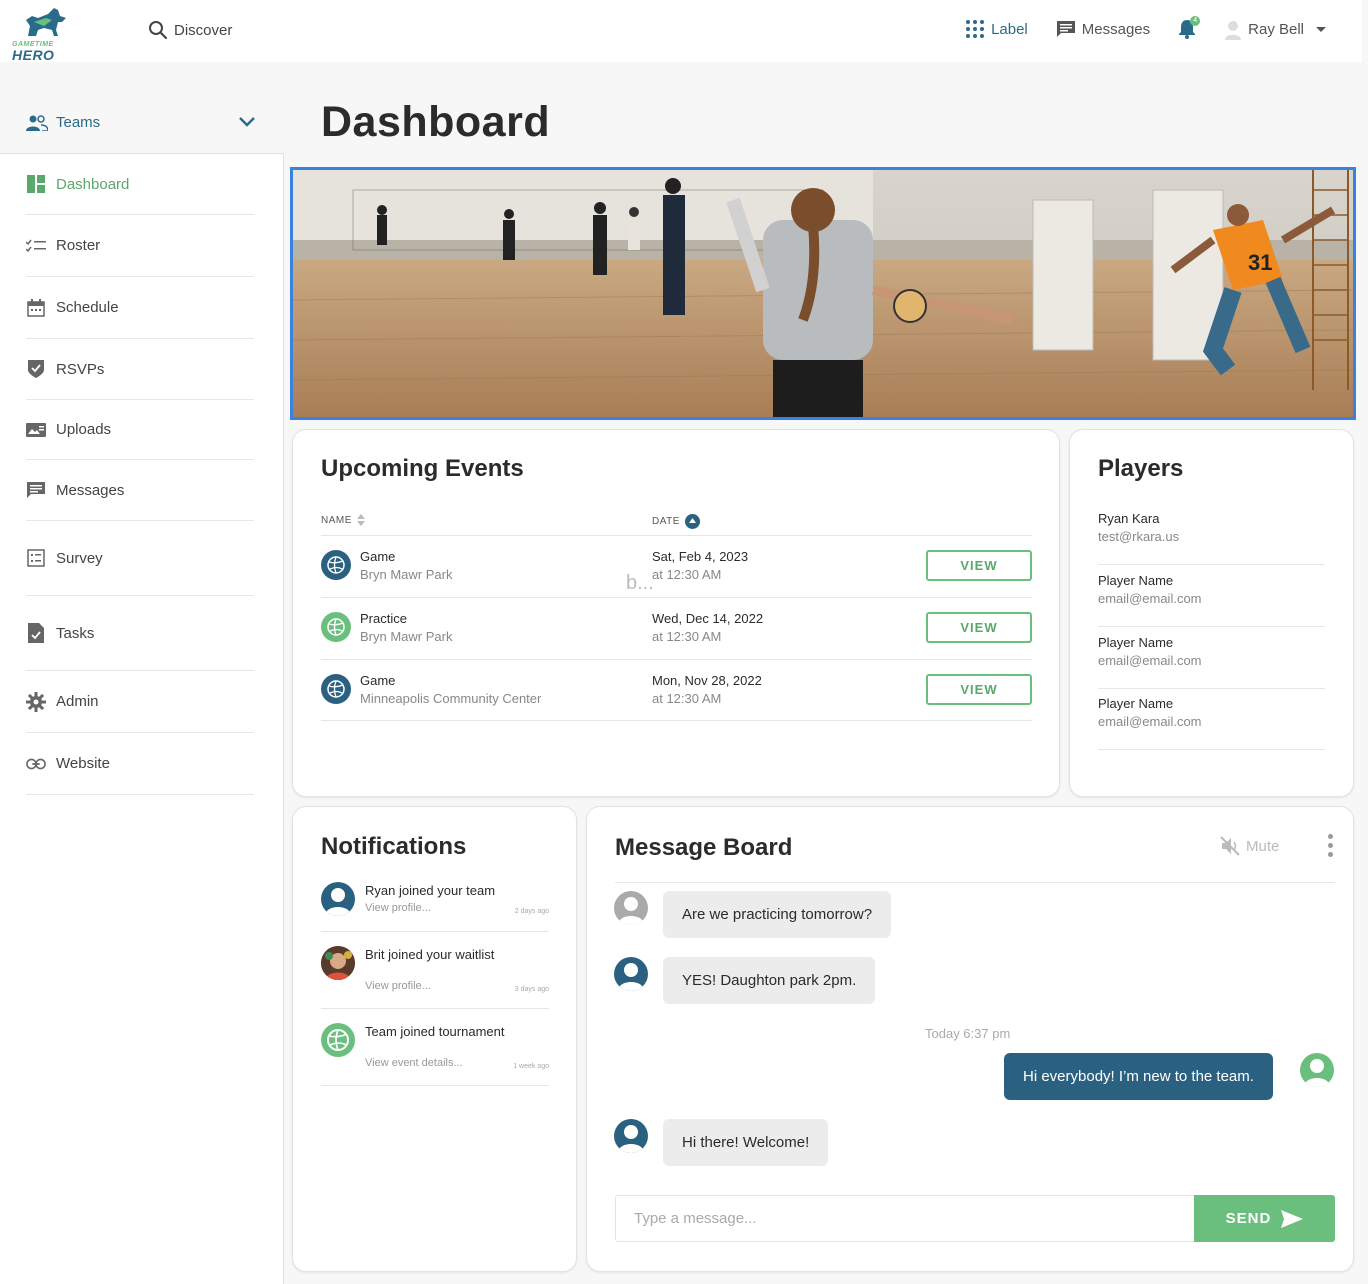  What do you see at coordinates (531, 1066) in the screenshot?
I see `notification-time: 1 week ago` at bounding box center [531, 1066].